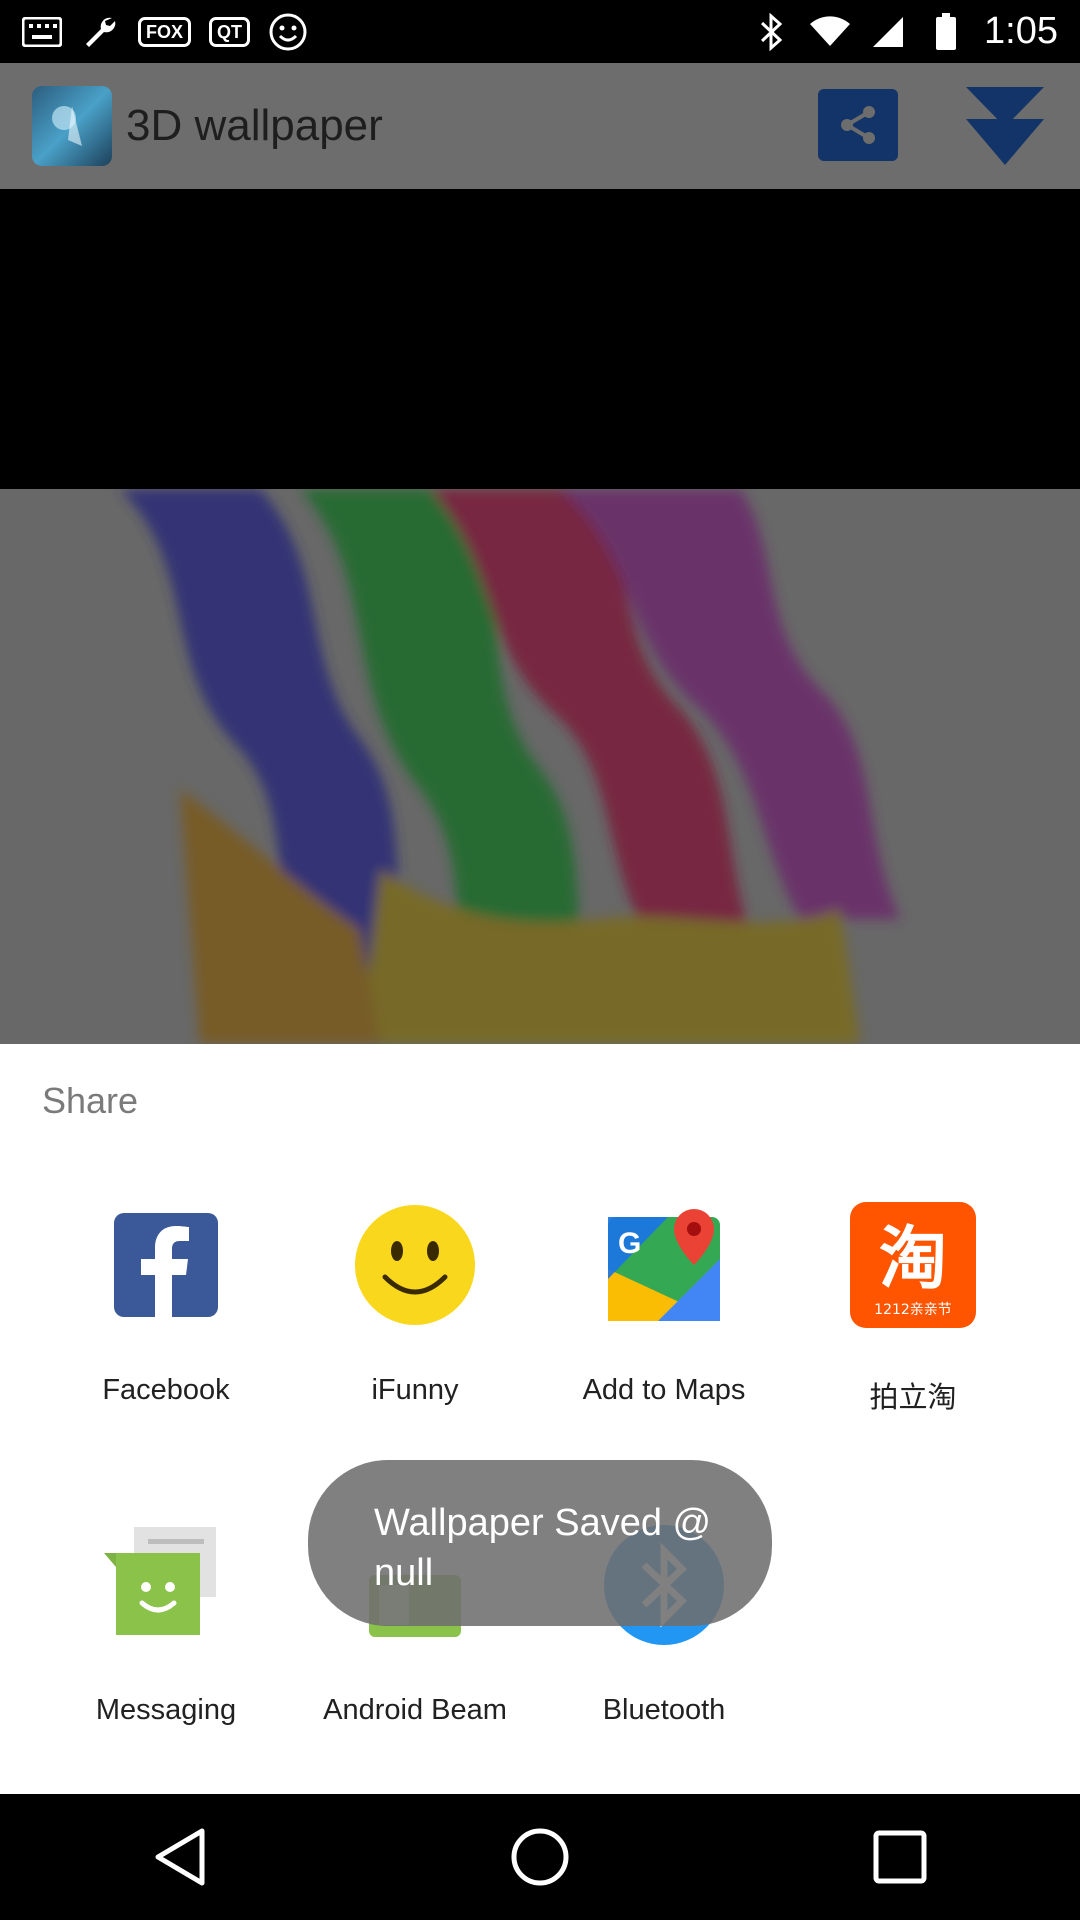 The width and height of the screenshot is (1080, 1920). What do you see at coordinates (90, 1100) in the screenshot?
I see `share-title: Share` at bounding box center [90, 1100].